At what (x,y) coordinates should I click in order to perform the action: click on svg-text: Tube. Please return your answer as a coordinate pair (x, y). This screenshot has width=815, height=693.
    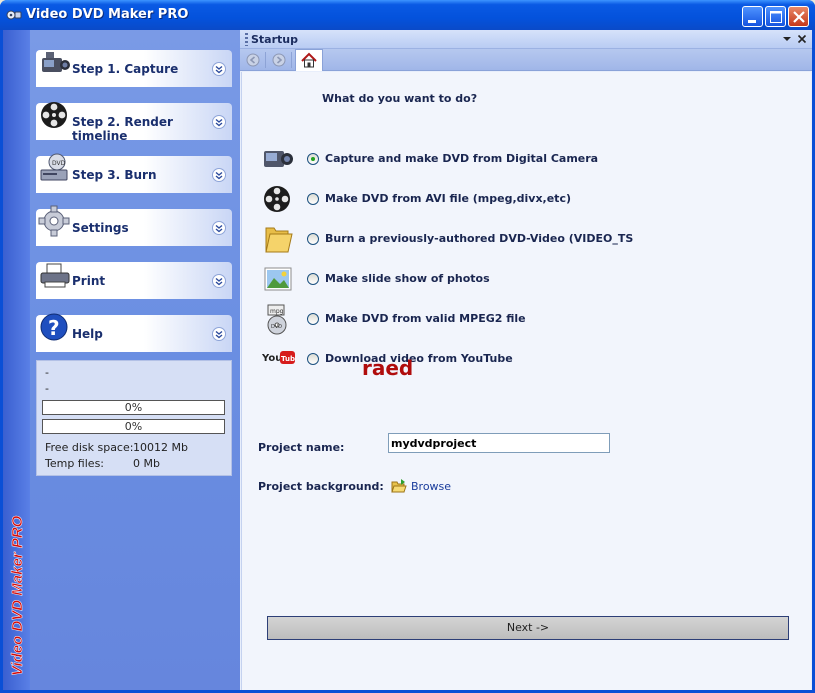
    Looking at the image, I should click on (288, 359).